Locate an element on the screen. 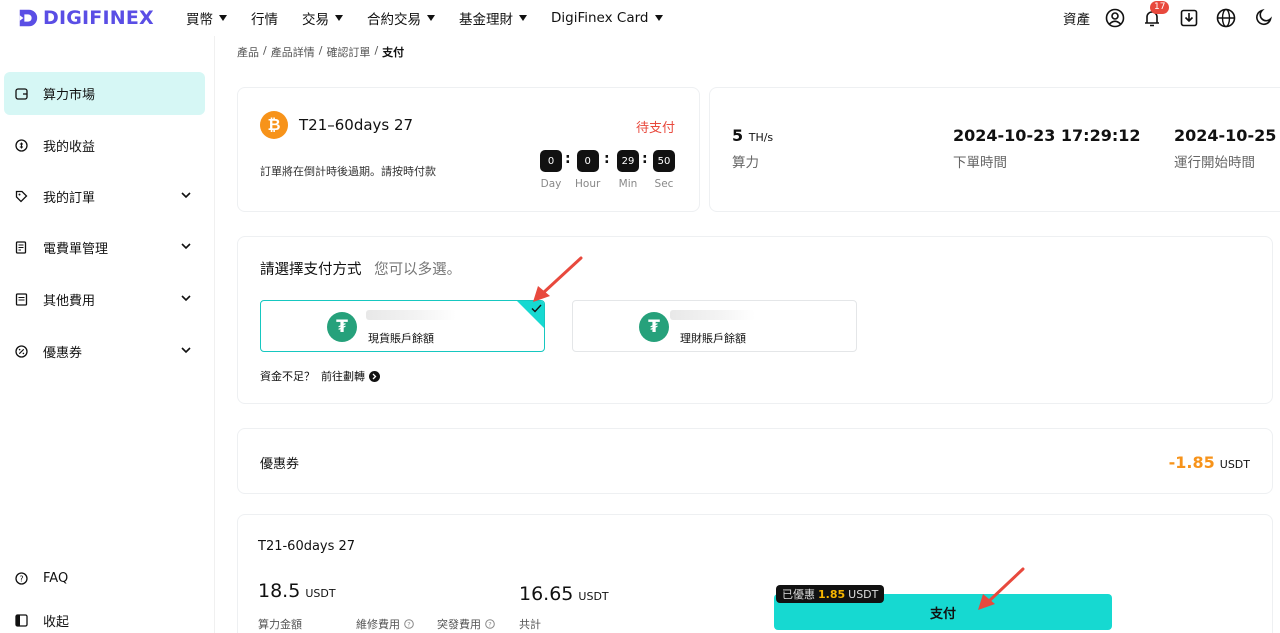 This screenshot has height=633, width=1280. sidebar-item-other-fees: 其他費用 is located at coordinates (104, 299).